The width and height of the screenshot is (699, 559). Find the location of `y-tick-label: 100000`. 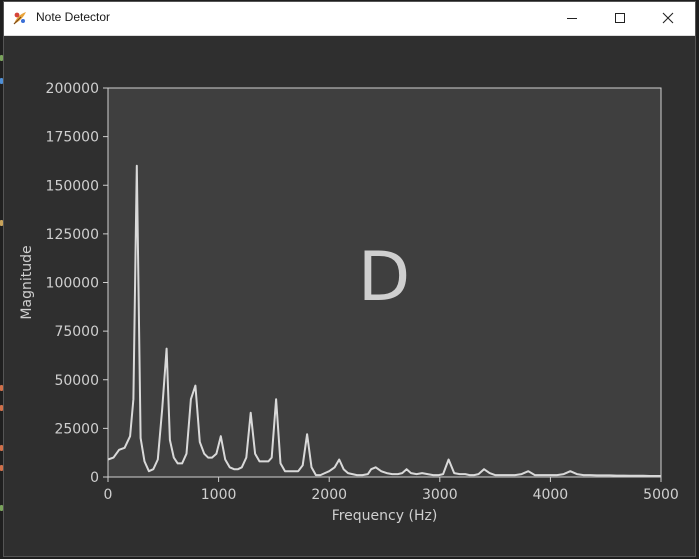

y-tick-label: 100000 is located at coordinates (72, 284).